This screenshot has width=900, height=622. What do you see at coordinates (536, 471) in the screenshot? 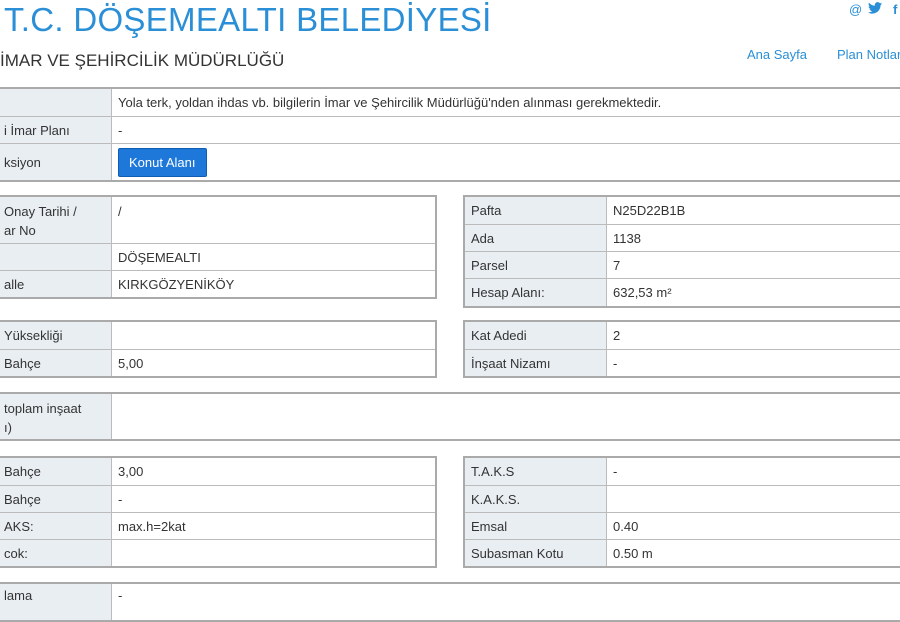
I see `row-label: T.A.K.S` at bounding box center [536, 471].